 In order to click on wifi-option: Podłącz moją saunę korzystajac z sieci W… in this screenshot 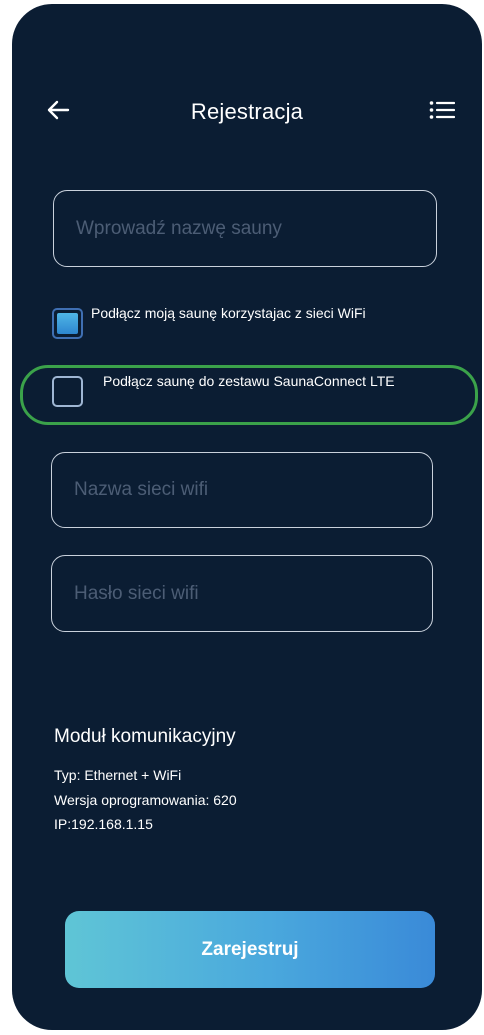, I will do `click(252, 320)`.